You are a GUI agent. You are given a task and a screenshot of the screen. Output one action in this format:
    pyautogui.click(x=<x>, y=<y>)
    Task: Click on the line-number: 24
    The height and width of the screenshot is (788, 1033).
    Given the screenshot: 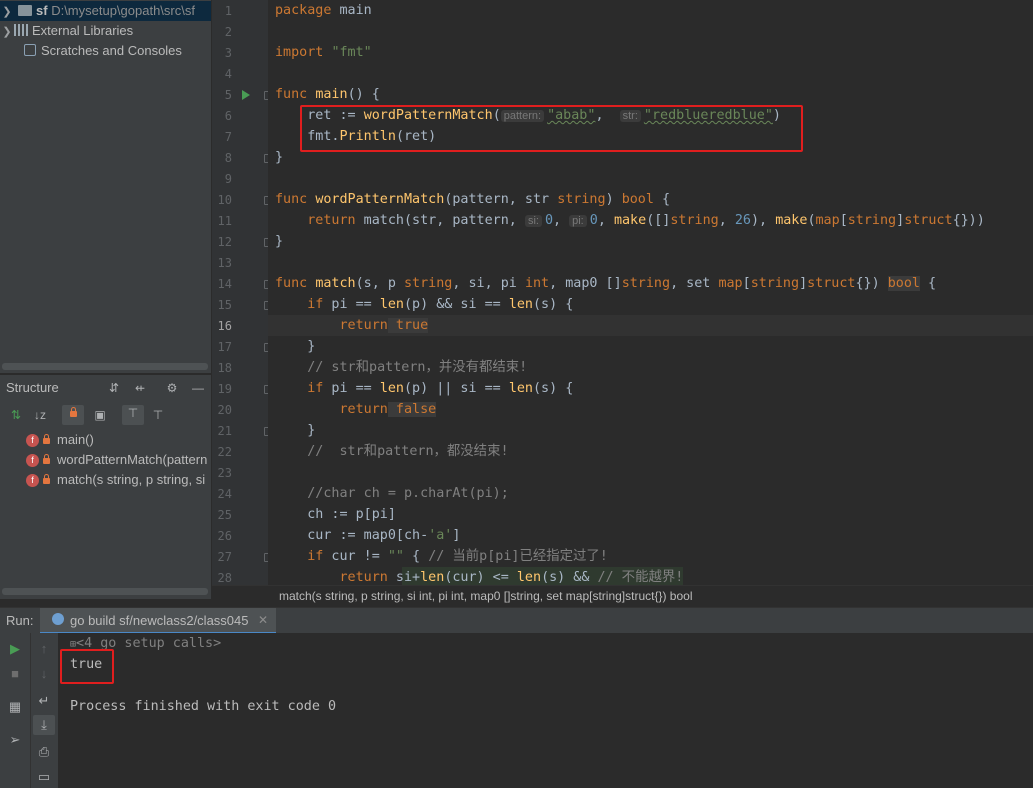 What is the action you would take?
    pyautogui.click(x=224, y=494)
    